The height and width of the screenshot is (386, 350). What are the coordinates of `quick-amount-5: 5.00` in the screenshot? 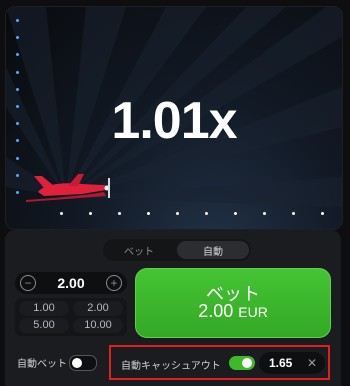 It's located at (44, 325).